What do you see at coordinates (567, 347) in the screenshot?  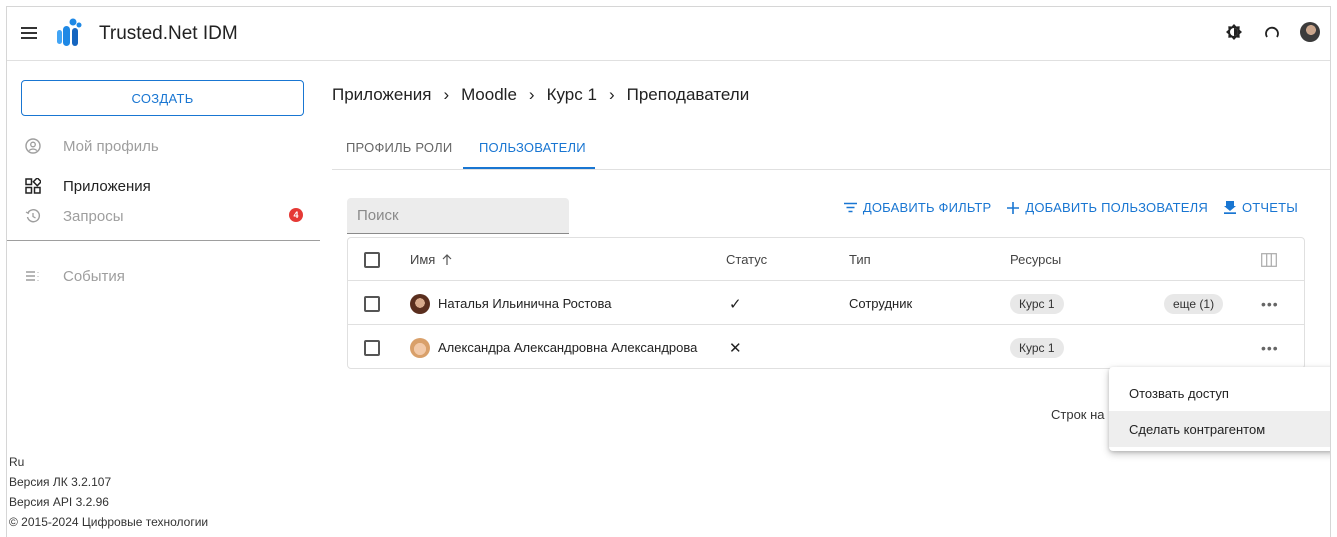 I see `user-name: Александра Александровна Александрова` at bounding box center [567, 347].